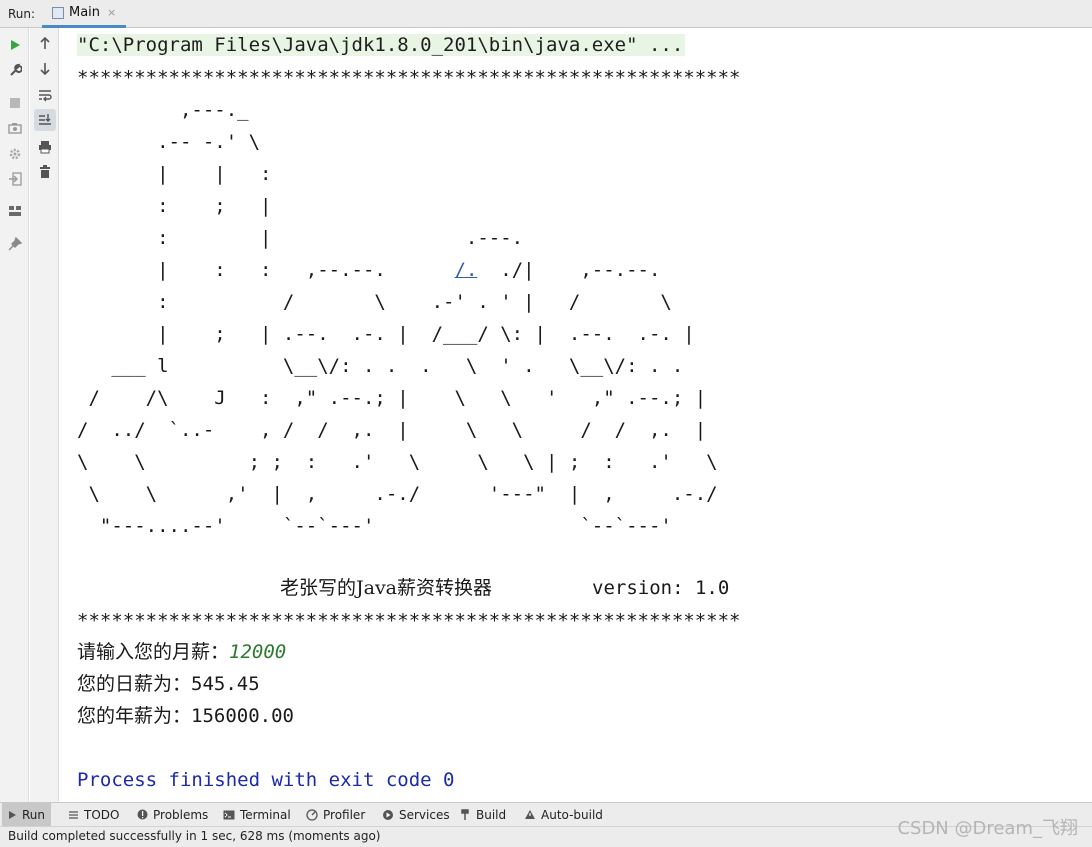 The width and height of the screenshot is (1092, 847). I want to click on ascii-art-line: | | :, so click(174, 174).